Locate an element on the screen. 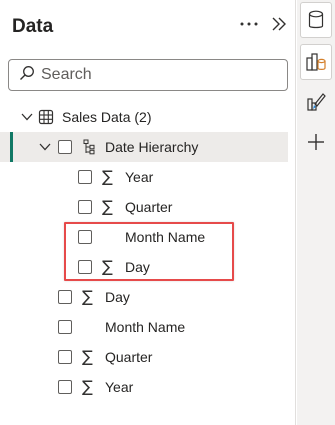 The width and height of the screenshot is (335, 425). field-label: Month Name is located at coordinates (145, 327).